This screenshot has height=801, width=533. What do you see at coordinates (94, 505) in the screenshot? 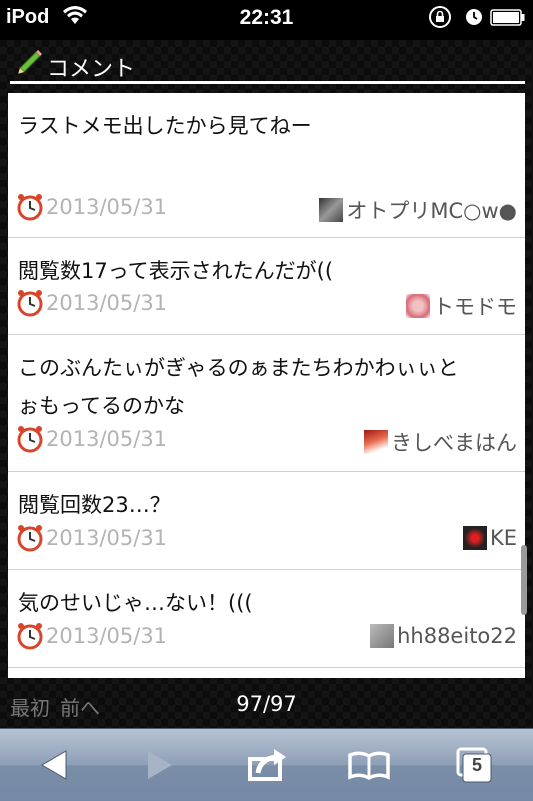
I see `comment-text: 閲覧回数23…？` at bounding box center [94, 505].